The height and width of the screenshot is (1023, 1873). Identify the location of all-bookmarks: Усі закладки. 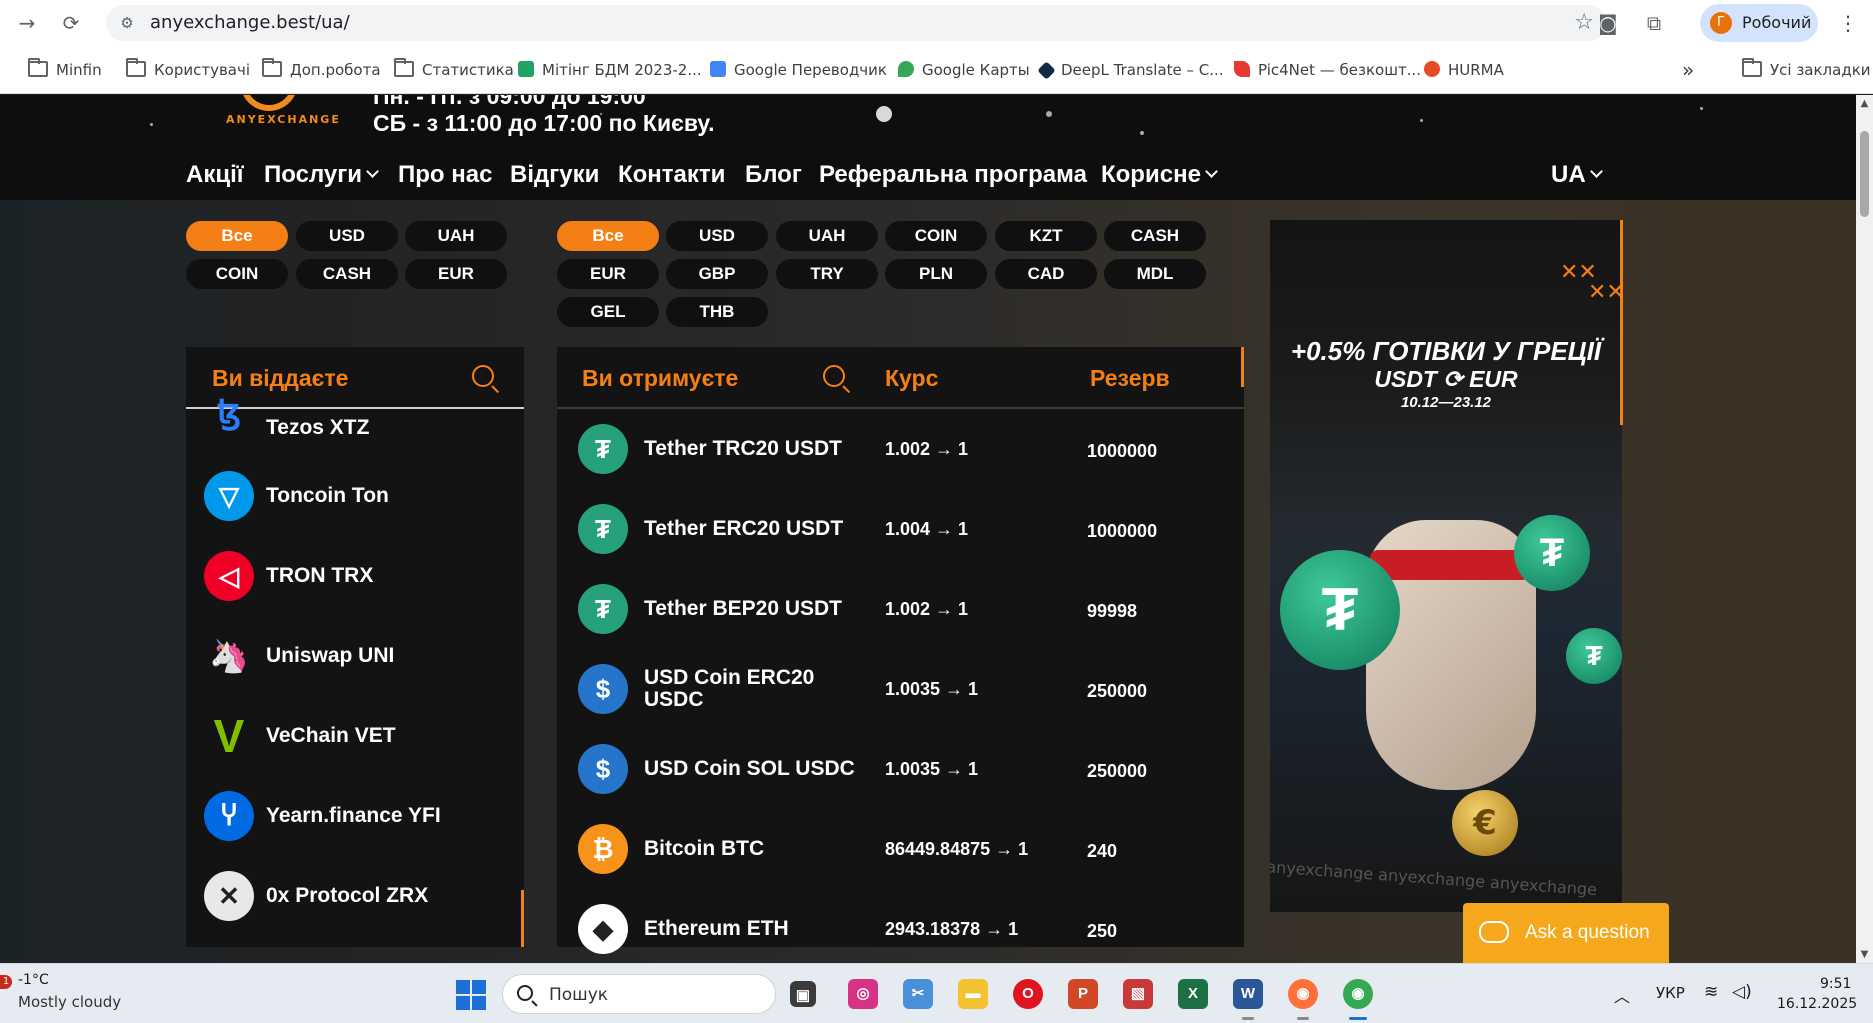
(1806, 70).